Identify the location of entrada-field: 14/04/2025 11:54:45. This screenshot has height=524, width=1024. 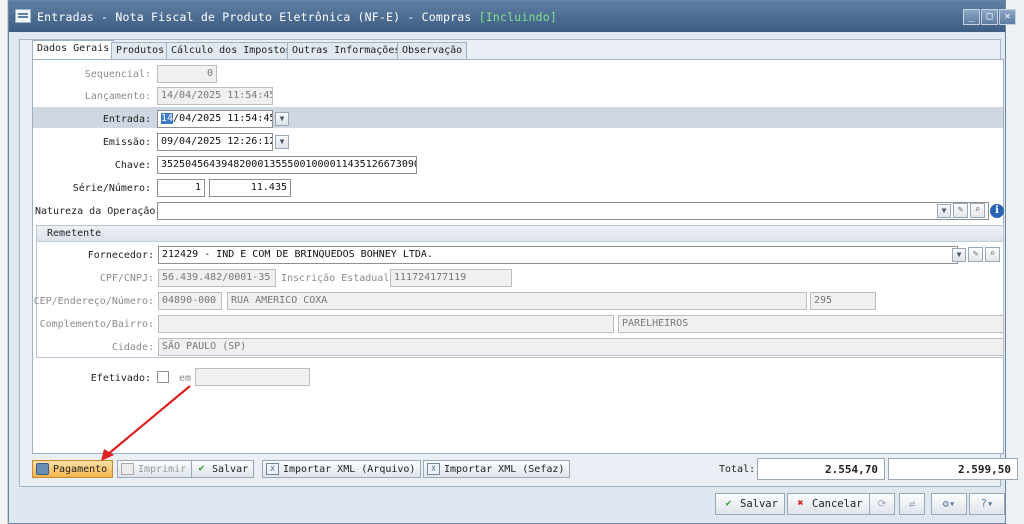
(215, 119).